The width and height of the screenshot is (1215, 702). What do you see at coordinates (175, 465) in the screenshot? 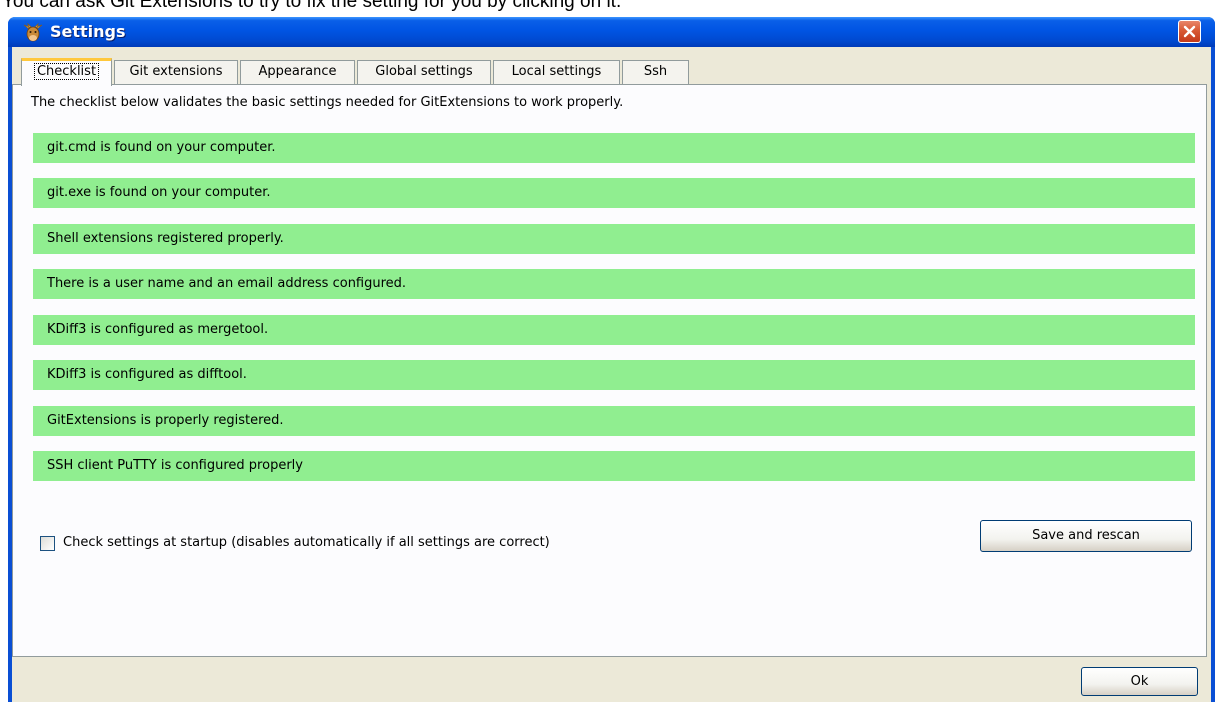
I see `check-item-text: SSH client PuTTY is configured properly` at bounding box center [175, 465].